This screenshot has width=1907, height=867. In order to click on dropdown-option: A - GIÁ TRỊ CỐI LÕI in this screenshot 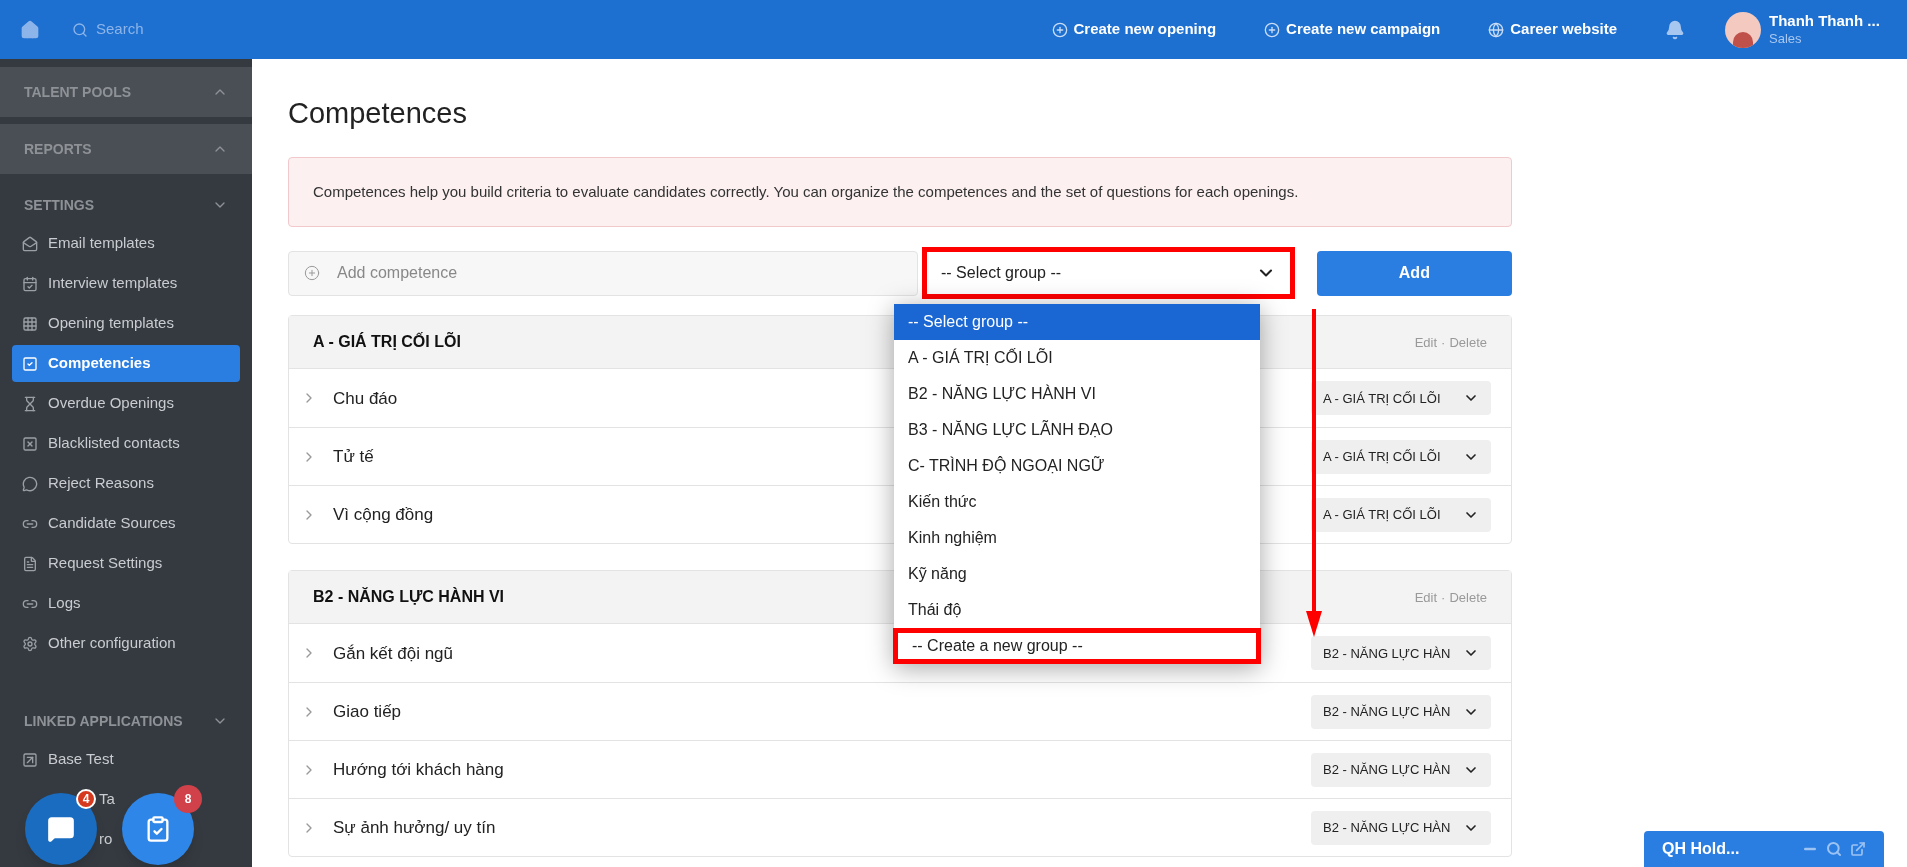, I will do `click(1077, 358)`.